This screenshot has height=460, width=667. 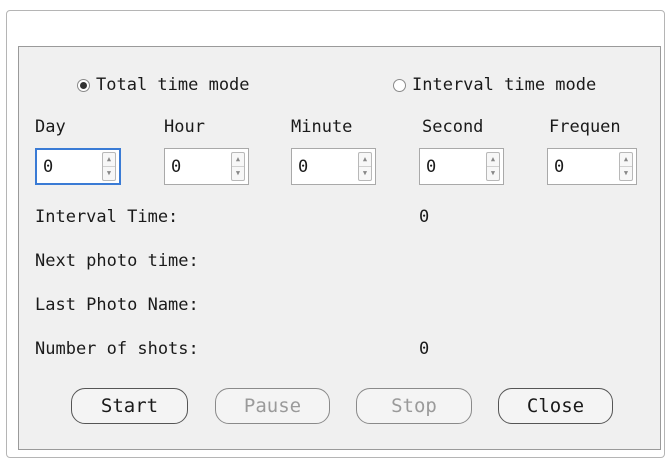 I want to click on total-time-mode-radio: Total time mode, so click(x=163, y=85).